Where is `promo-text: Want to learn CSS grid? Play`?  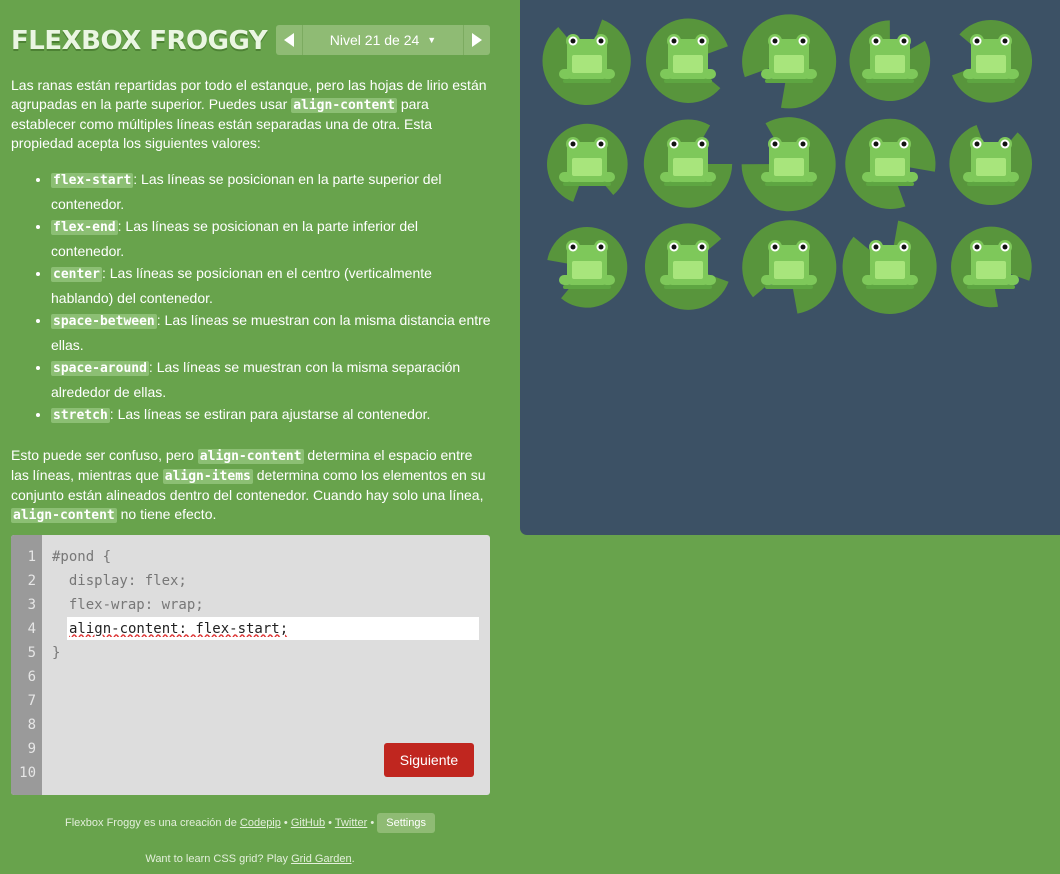 promo-text: Want to learn CSS grid? Play is located at coordinates (218, 859).